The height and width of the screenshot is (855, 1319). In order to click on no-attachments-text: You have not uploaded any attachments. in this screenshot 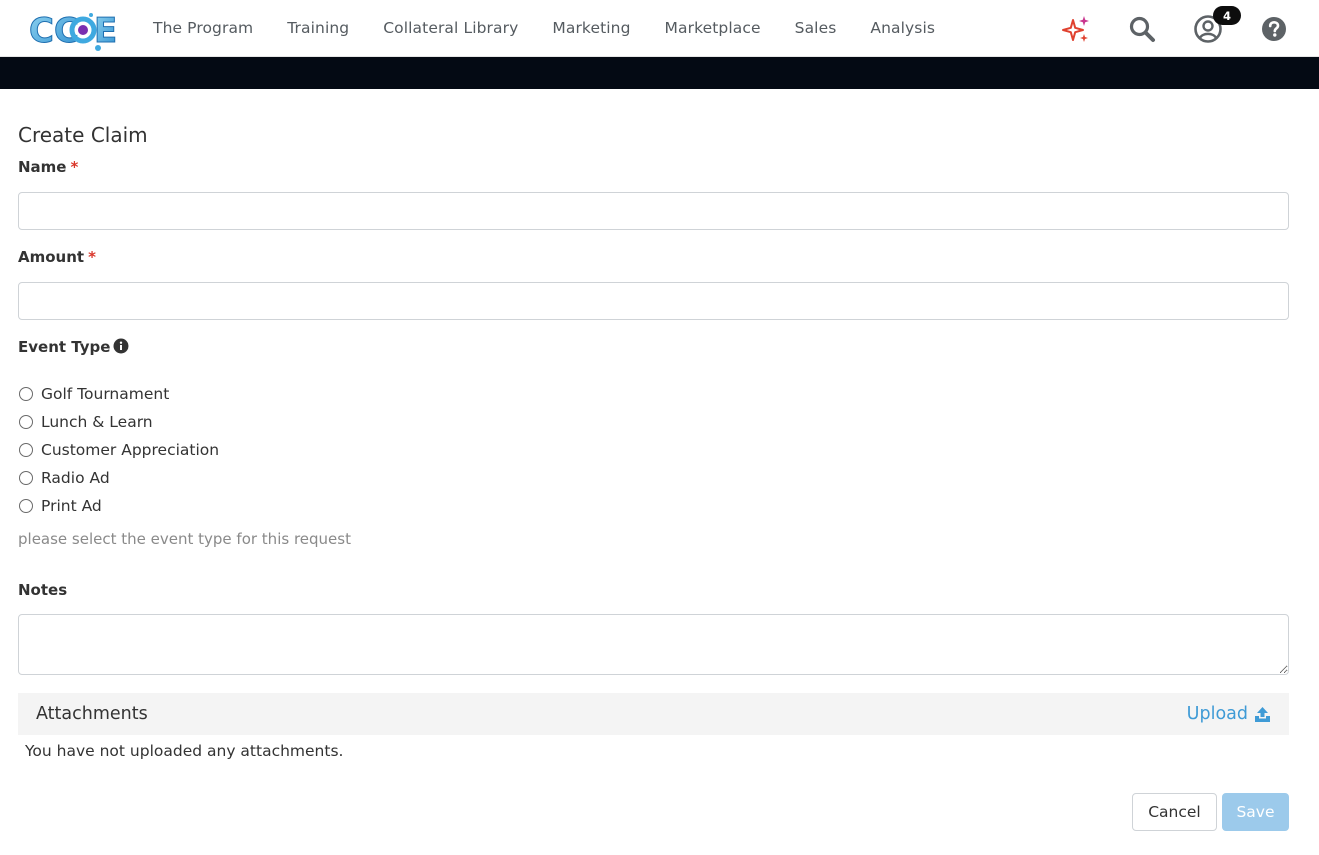, I will do `click(184, 751)`.